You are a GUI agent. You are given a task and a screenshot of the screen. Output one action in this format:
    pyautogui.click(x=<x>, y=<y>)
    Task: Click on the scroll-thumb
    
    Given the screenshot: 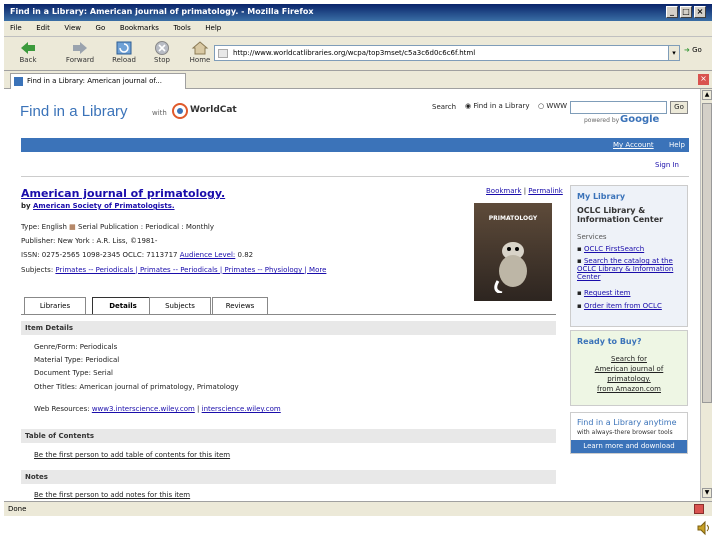 What is the action you would take?
    pyautogui.click(x=707, y=253)
    